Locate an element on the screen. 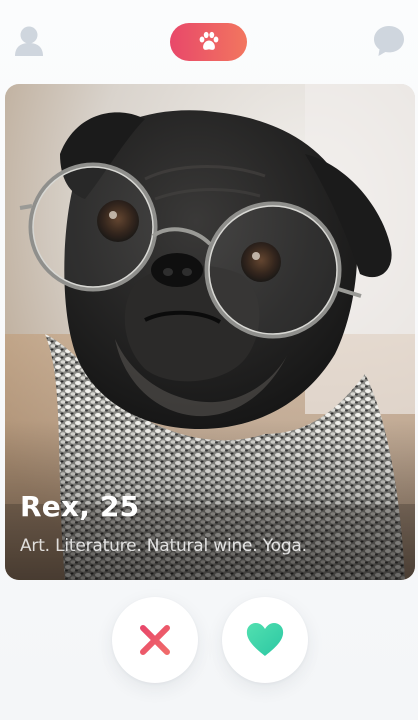 The image size is (418, 720). messages-button is located at coordinates (389, 41).